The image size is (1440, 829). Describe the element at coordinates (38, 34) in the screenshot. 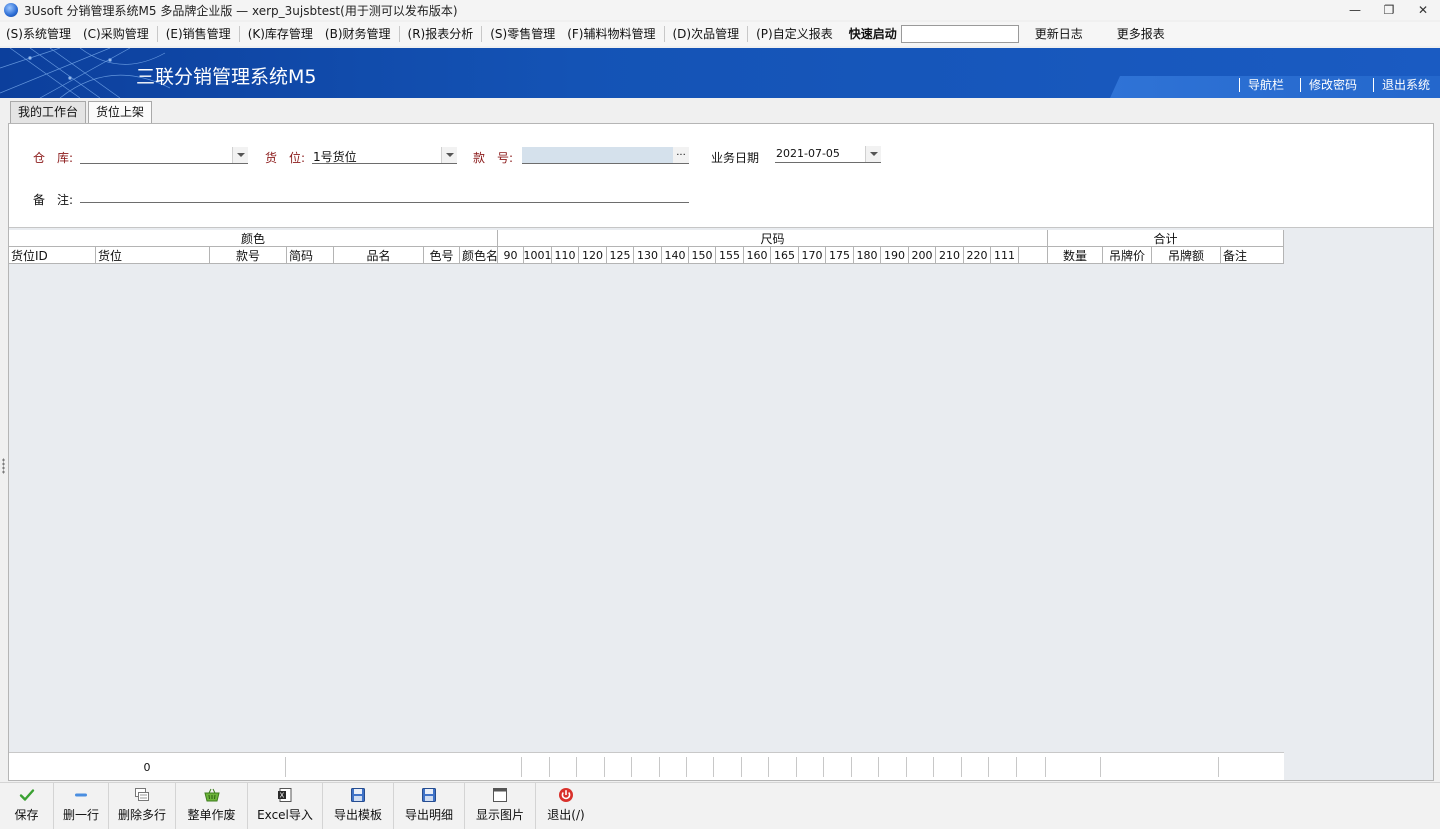

I see `menu-system: (S)系统管理` at that location.